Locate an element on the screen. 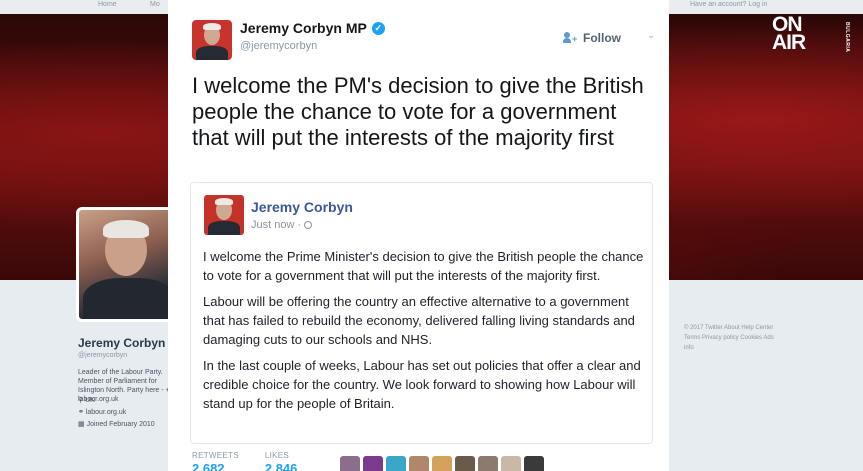 Image resolution: width=863 pixels, height=471 pixels. profile-handle: @jeremycorbyn is located at coordinates (103, 355).